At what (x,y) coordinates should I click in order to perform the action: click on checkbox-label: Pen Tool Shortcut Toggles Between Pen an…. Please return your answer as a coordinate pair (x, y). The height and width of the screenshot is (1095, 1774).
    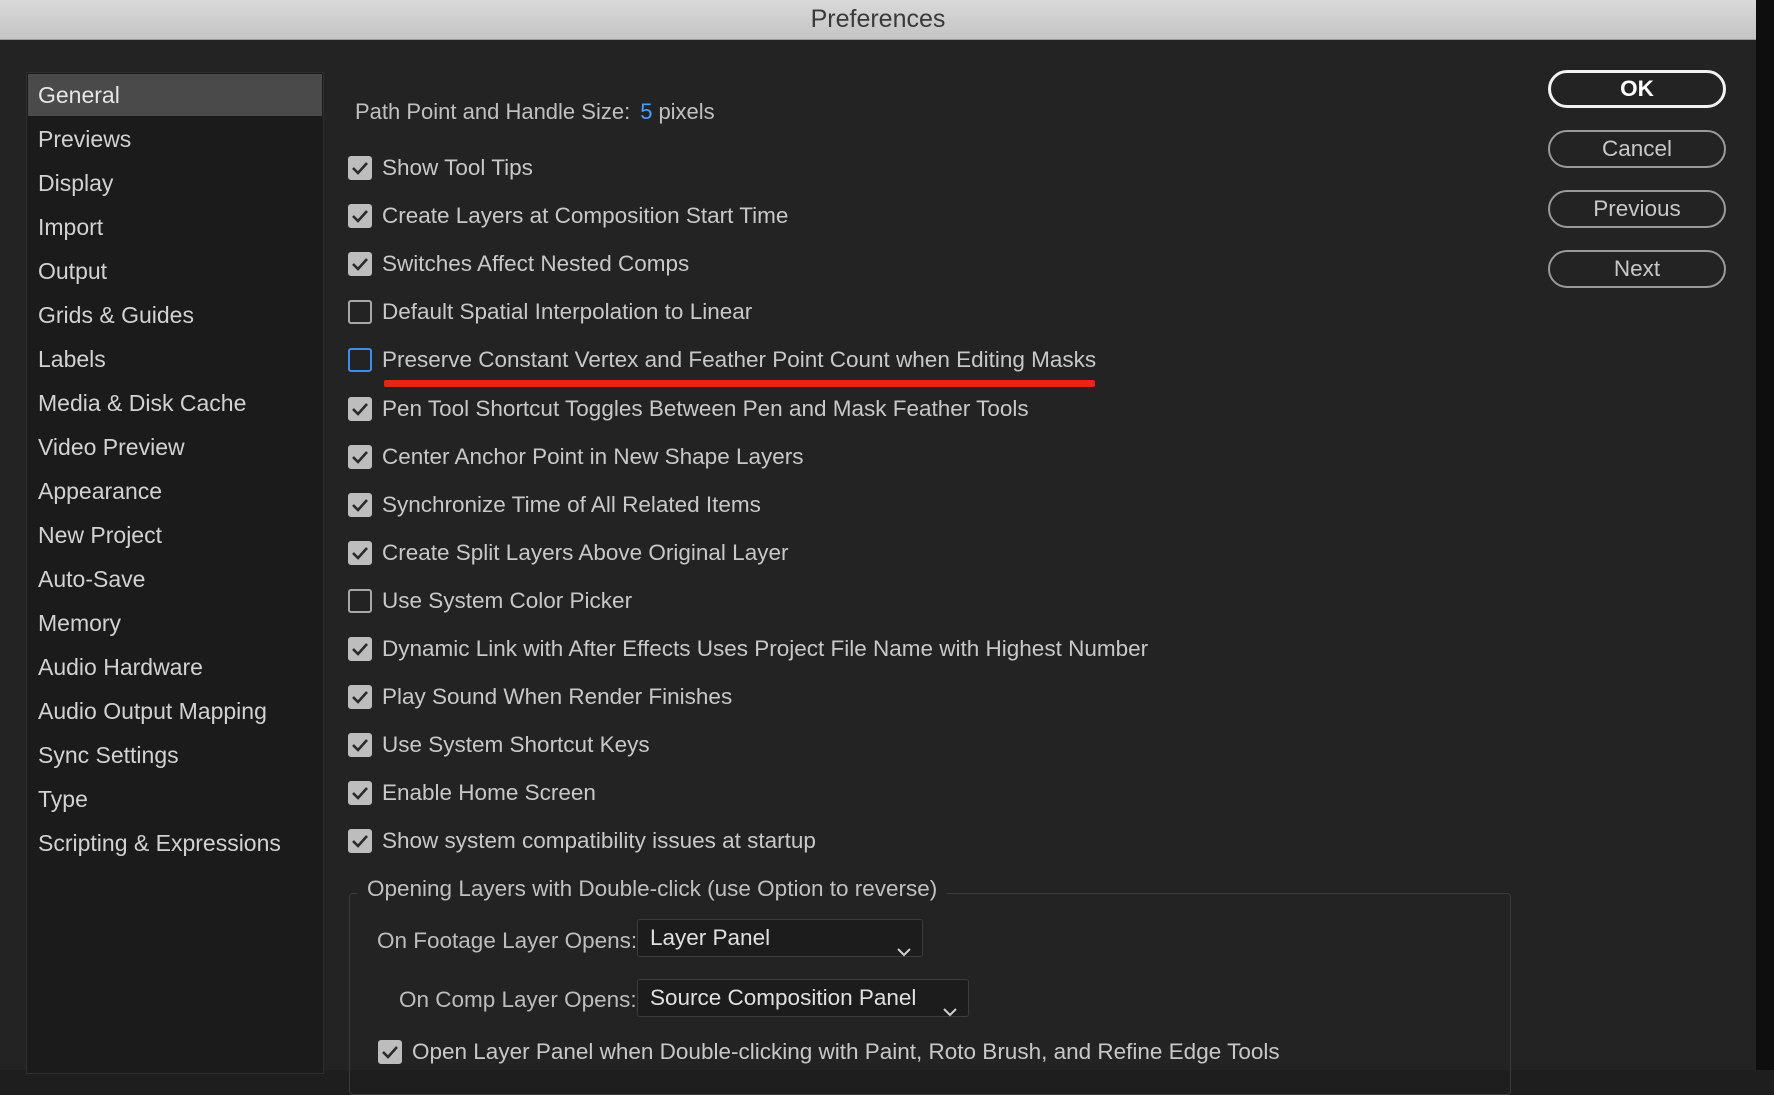
    Looking at the image, I should click on (705, 408).